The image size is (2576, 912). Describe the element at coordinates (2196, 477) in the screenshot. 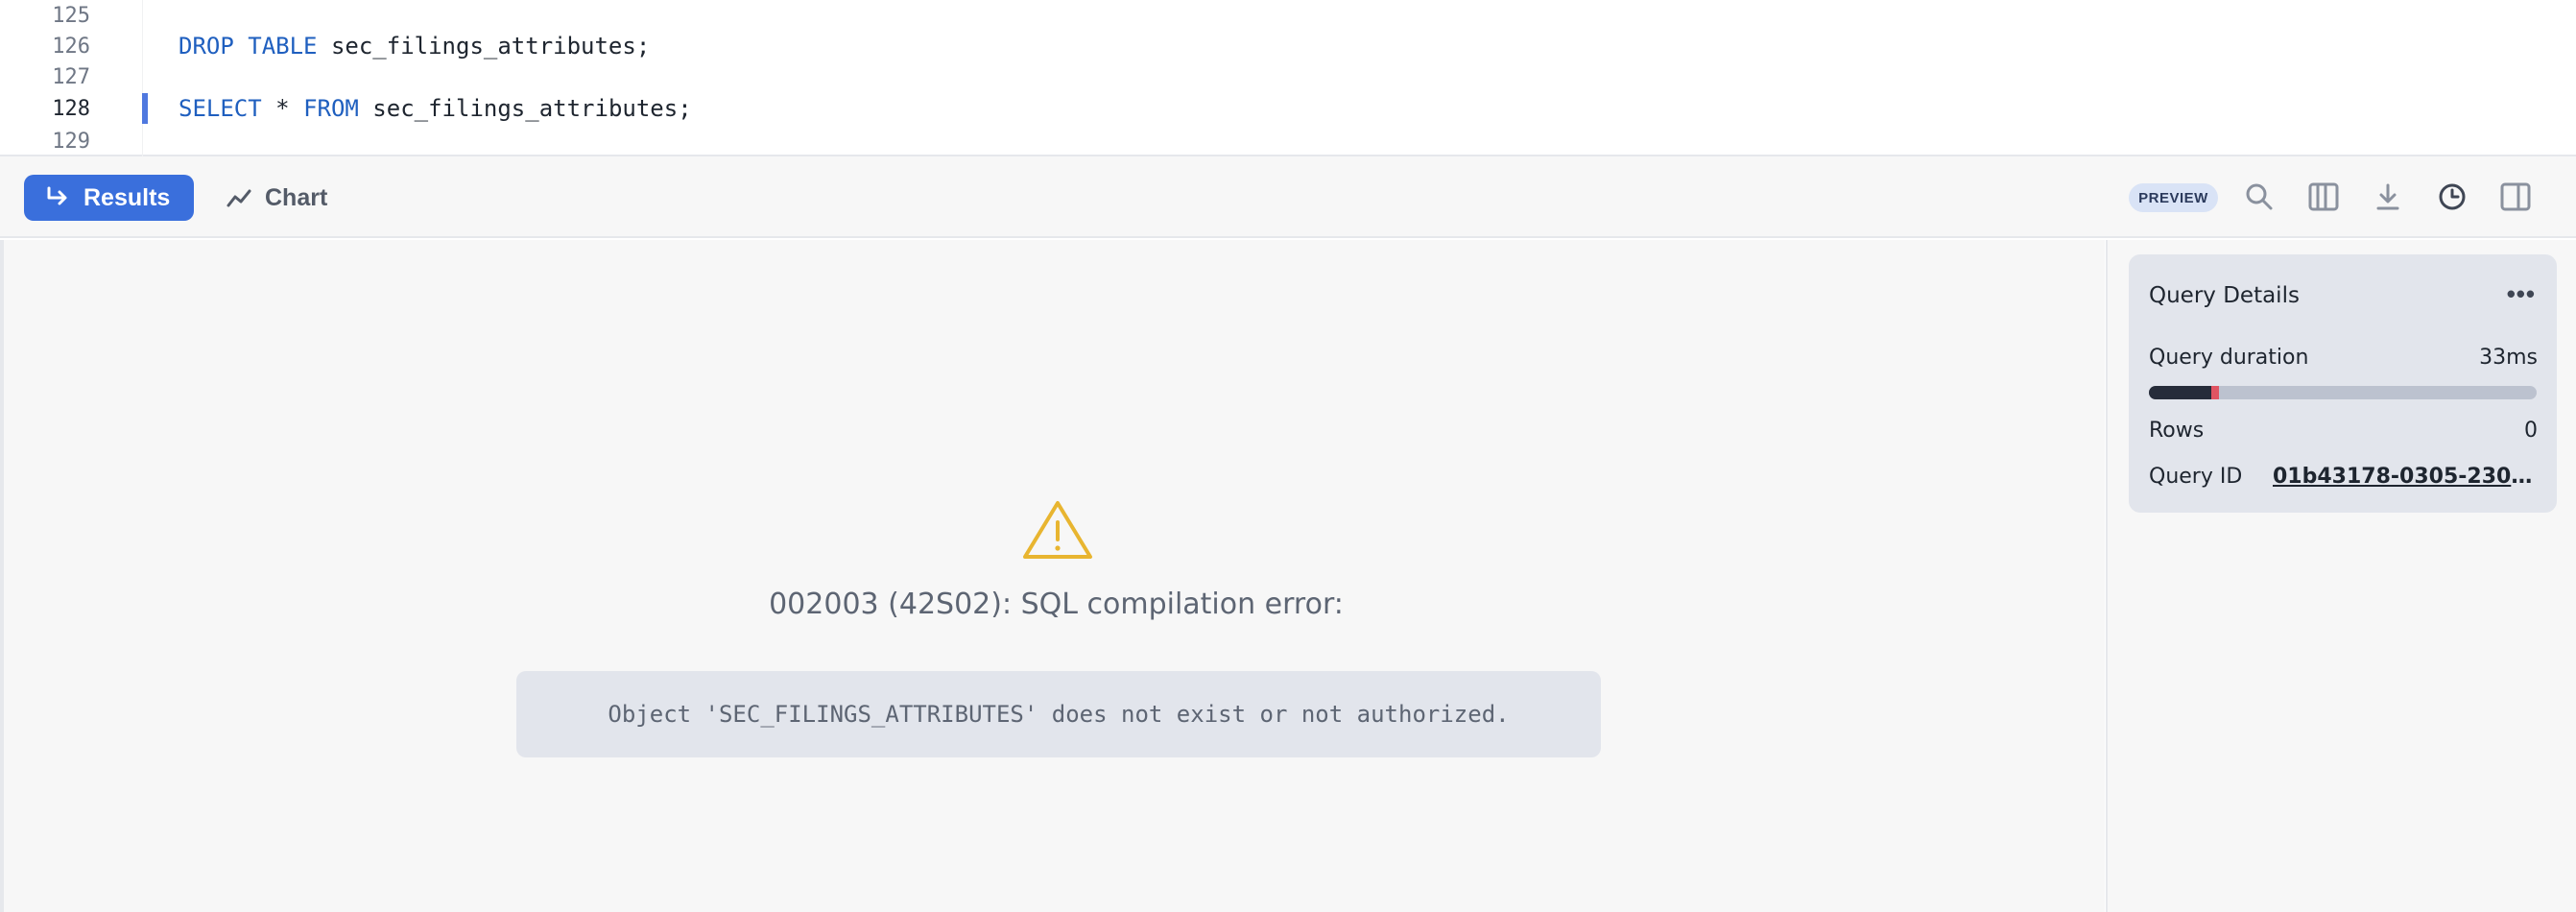

I see `query-id-label: Query ID` at that location.